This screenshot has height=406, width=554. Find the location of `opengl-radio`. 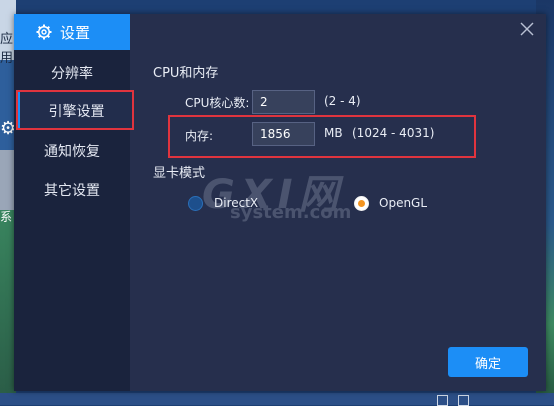

opengl-radio is located at coordinates (361, 203).